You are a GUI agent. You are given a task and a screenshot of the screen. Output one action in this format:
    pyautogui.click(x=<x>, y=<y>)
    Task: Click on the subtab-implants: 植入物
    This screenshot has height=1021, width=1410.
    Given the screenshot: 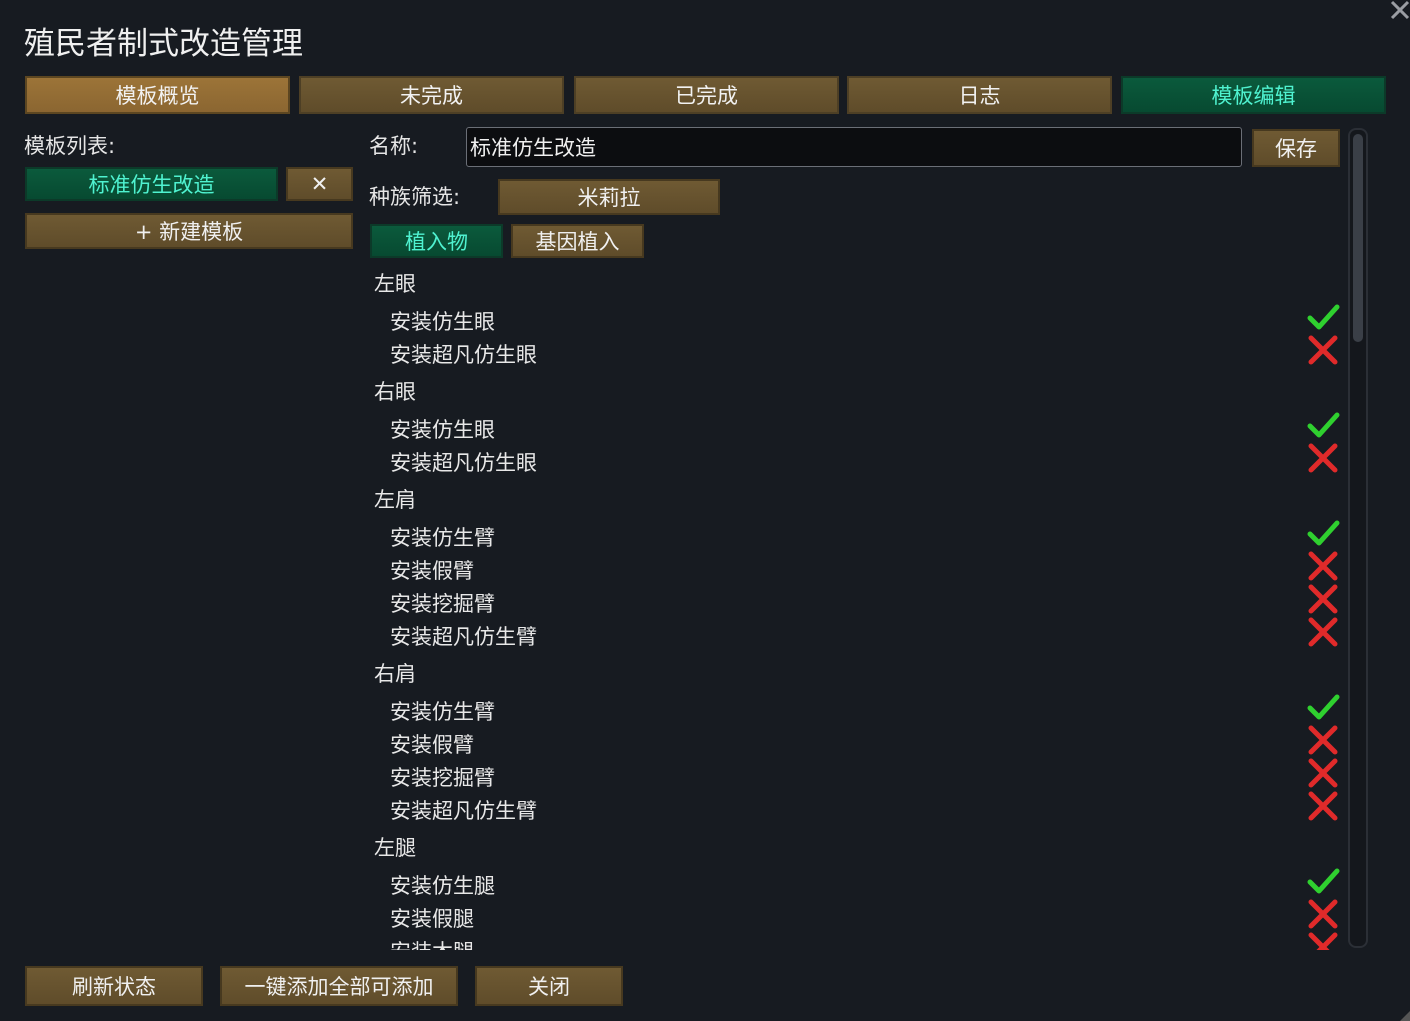 What is the action you would take?
    pyautogui.click(x=436, y=241)
    